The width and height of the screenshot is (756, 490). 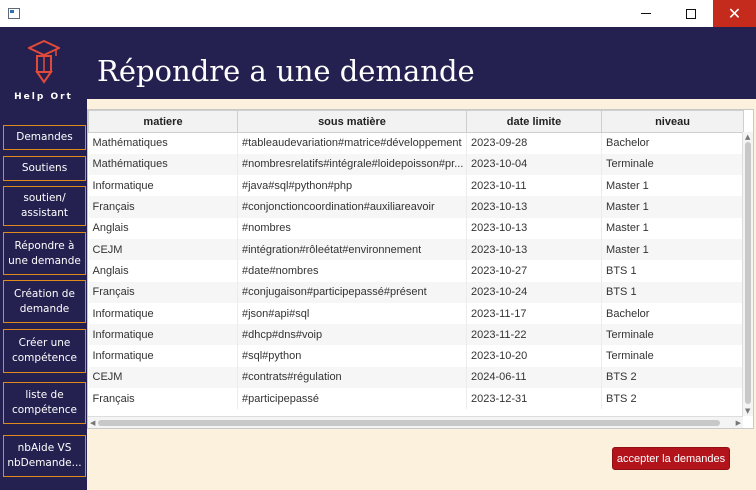 What do you see at coordinates (352, 121) in the screenshot?
I see `column-header-sous-matiere: sous matière` at bounding box center [352, 121].